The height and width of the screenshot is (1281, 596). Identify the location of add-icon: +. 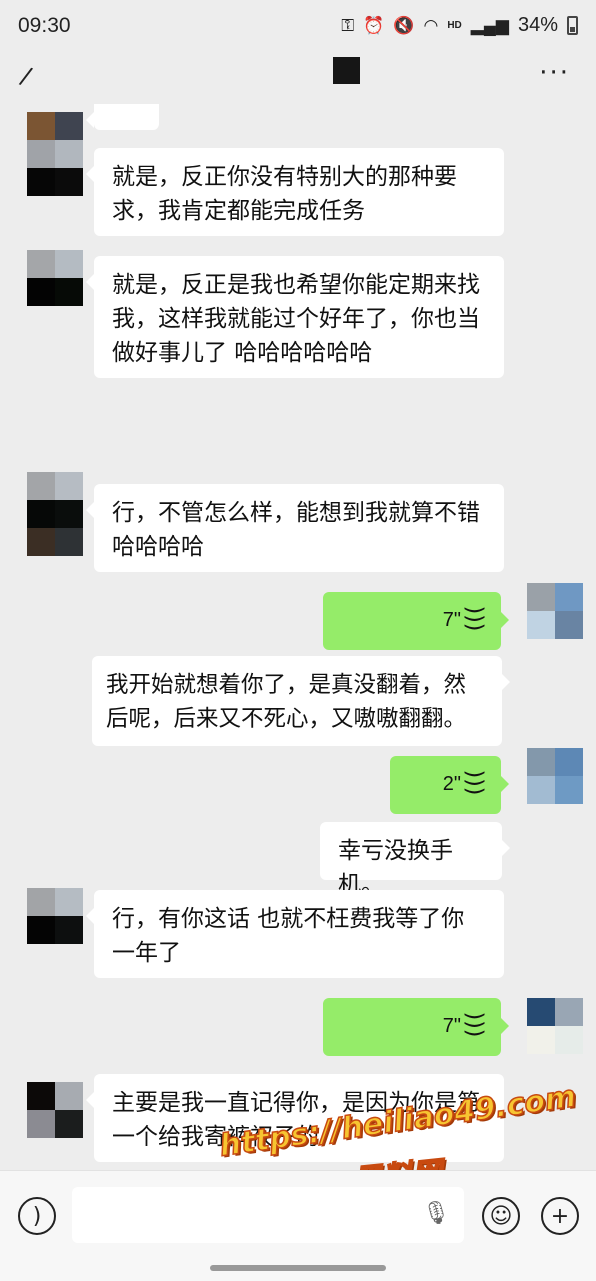
(560, 1216).